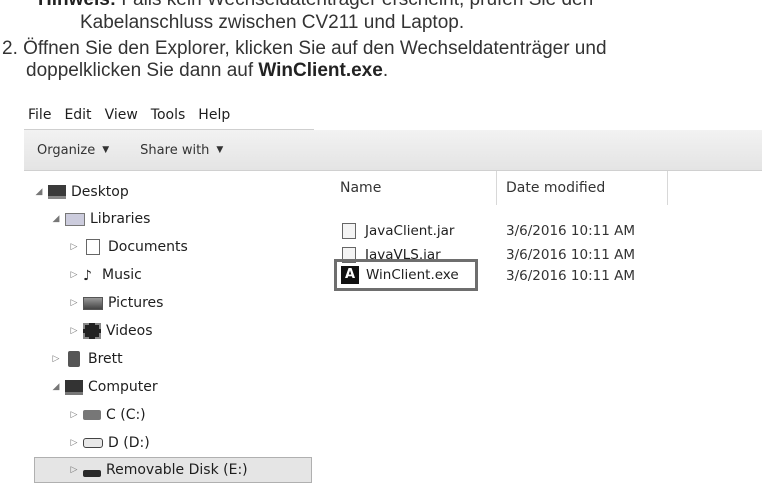  Describe the element at coordinates (92, 473) in the screenshot. I see `removable-disk-icon` at that location.